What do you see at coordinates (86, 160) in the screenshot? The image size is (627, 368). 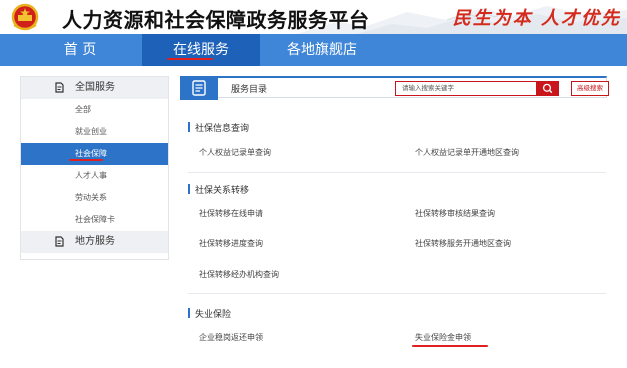 I see `sidebar-annotation-underline` at bounding box center [86, 160].